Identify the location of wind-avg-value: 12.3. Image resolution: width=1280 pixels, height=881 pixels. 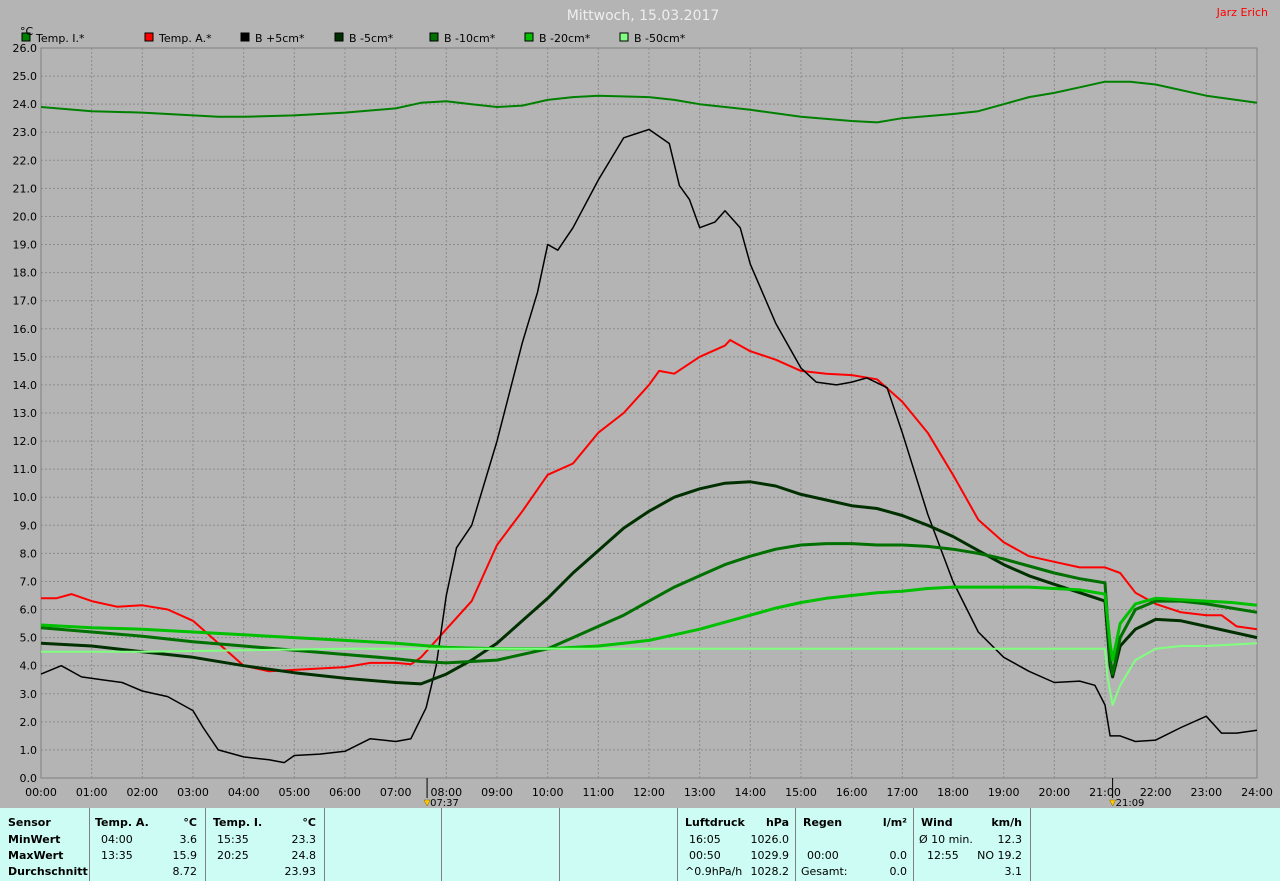
(1010, 839).